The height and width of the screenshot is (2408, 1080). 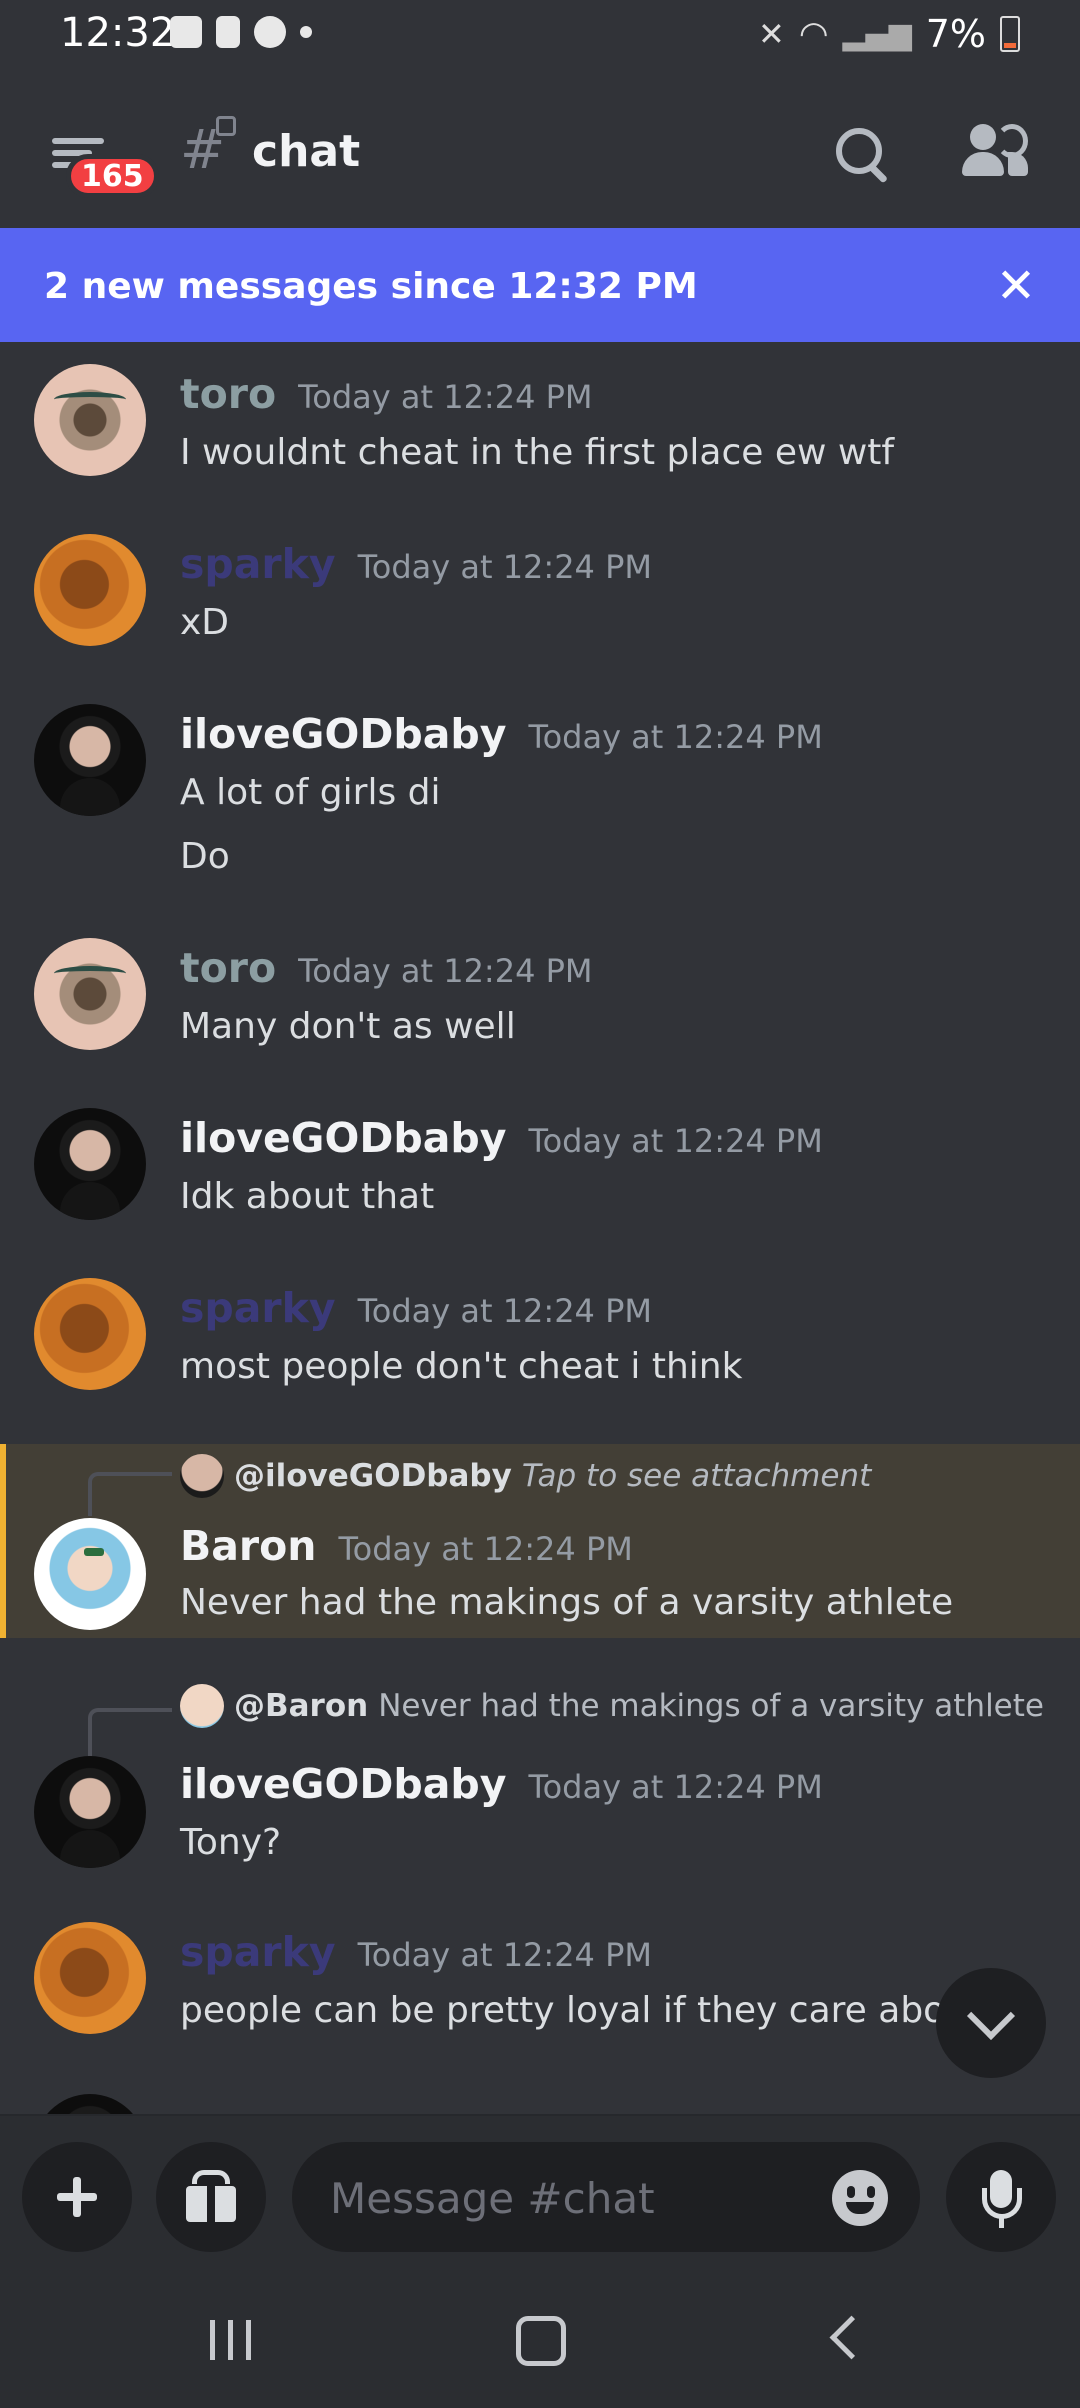 I want to click on battery-percent: 7%, so click(x=955, y=34).